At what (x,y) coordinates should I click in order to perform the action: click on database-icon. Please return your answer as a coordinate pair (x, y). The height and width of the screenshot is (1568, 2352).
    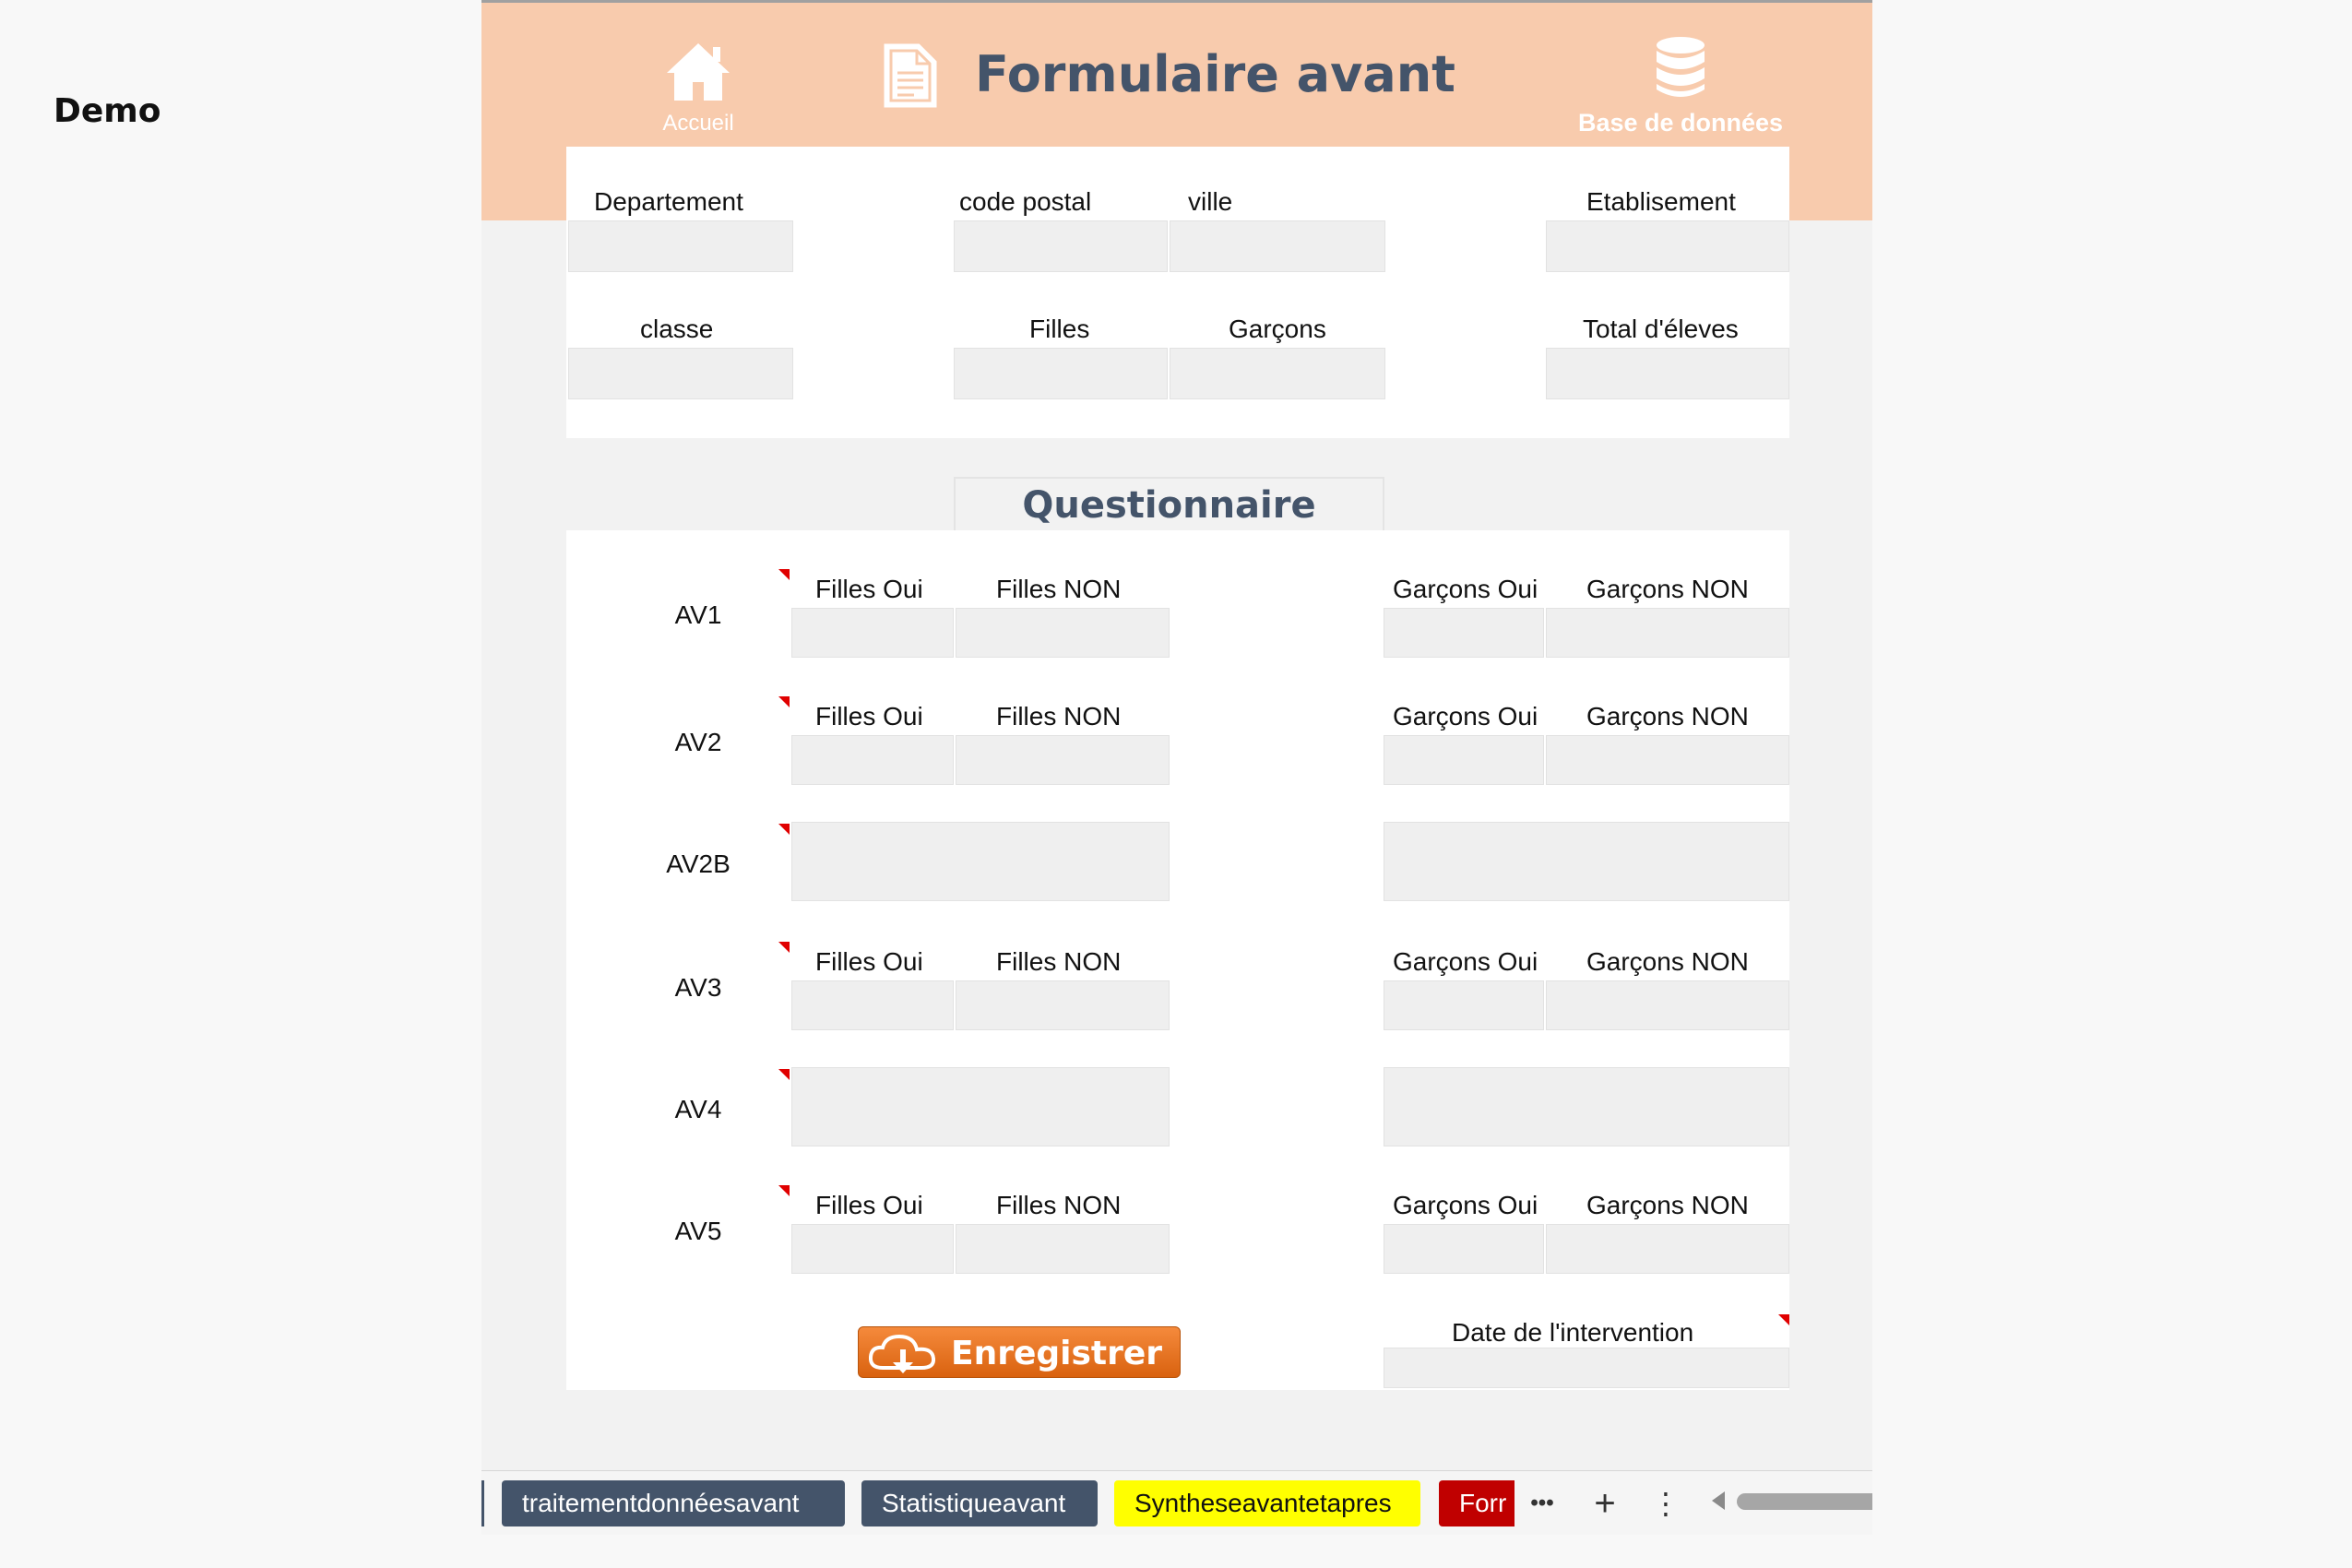
    Looking at the image, I should click on (1681, 67).